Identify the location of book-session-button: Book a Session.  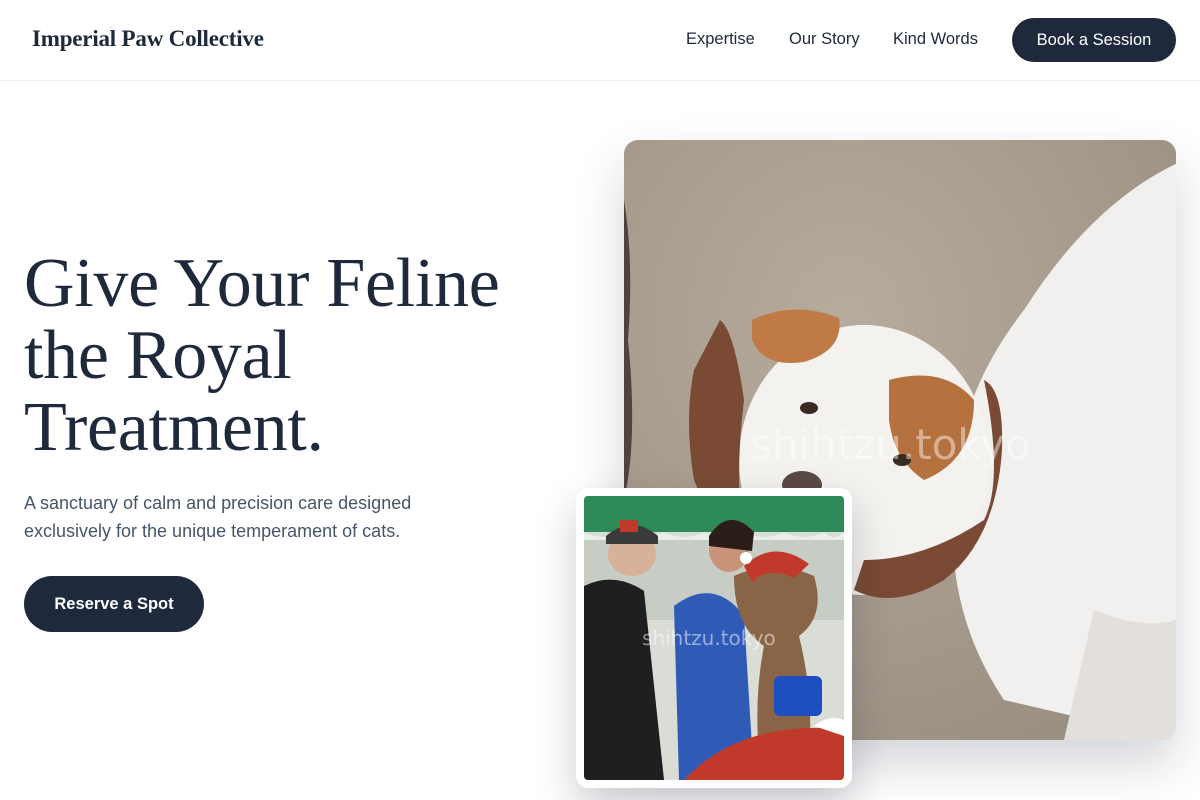
(1094, 40).